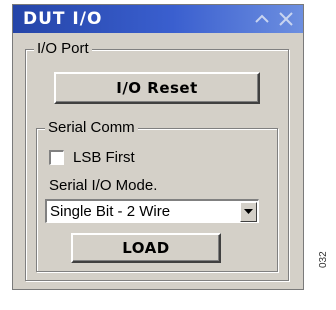 The height and width of the screenshot is (310, 336). I want to click on io-reset-button: I/O Reset, so click(157, 88).